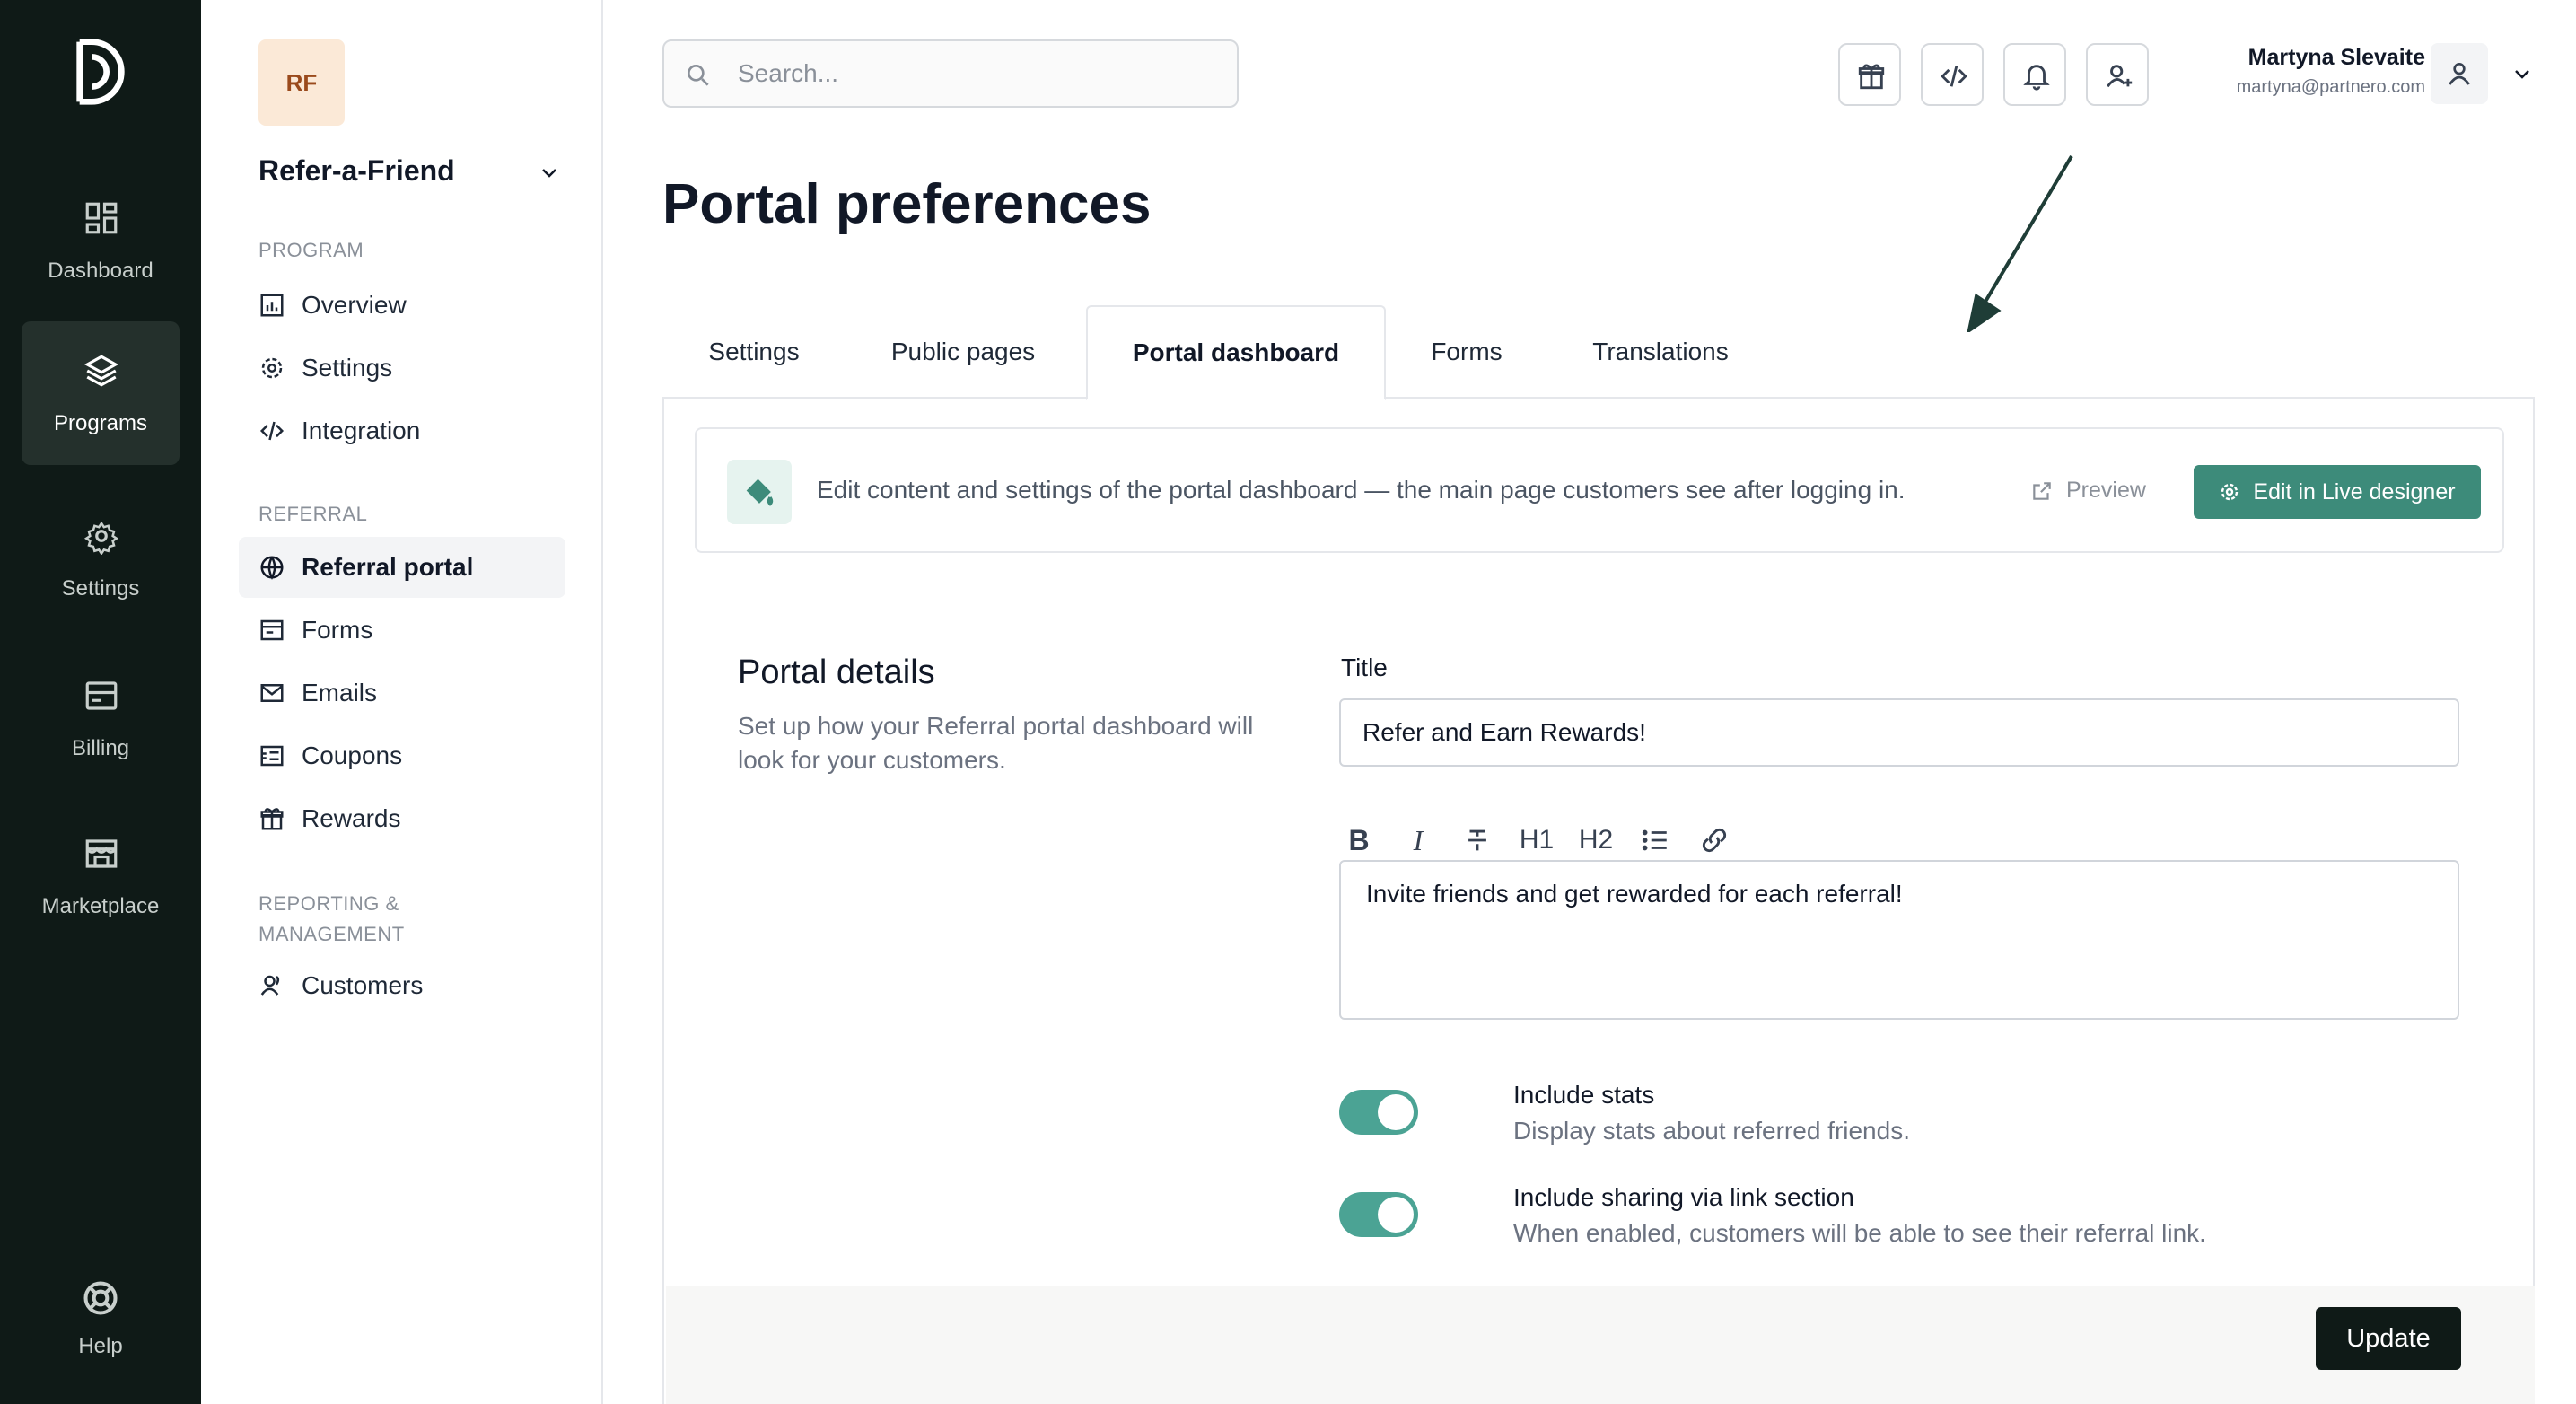  Describe the element at coordinates (351, 818) in the screenshot. I see `nav-item-label: Rewards` at that location.